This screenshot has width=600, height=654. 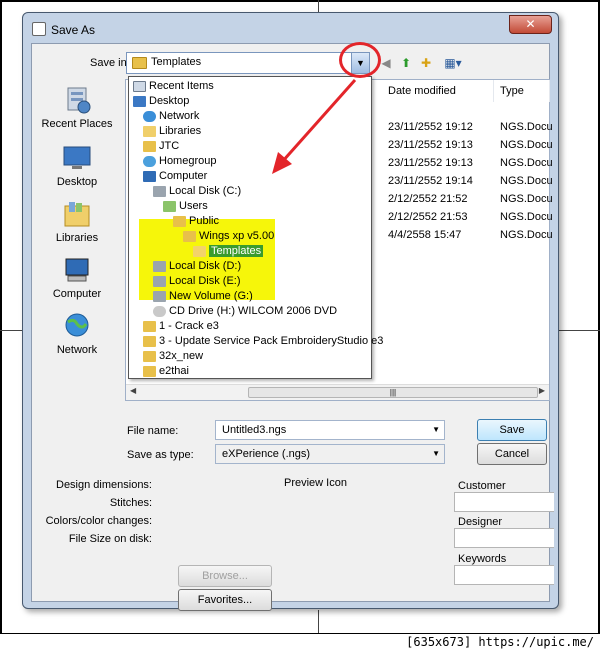 I want to click on file-date: 2/12/2552 21:53, so click(x=428, y=217).